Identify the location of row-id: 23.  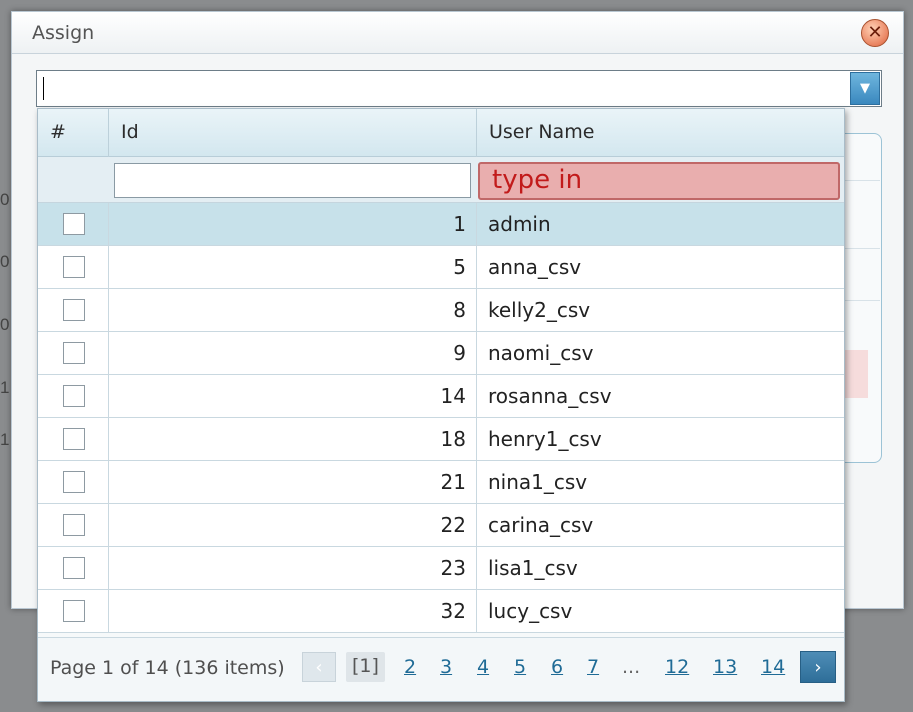
(293, 568).